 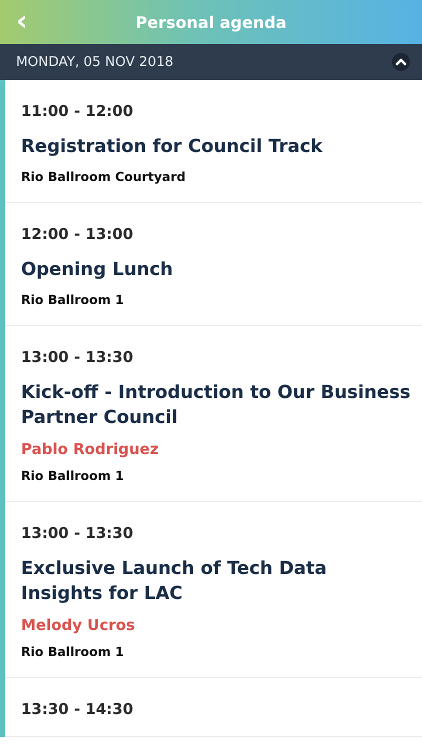 I want to click on collapse-icon, so click(x=401, y=62).